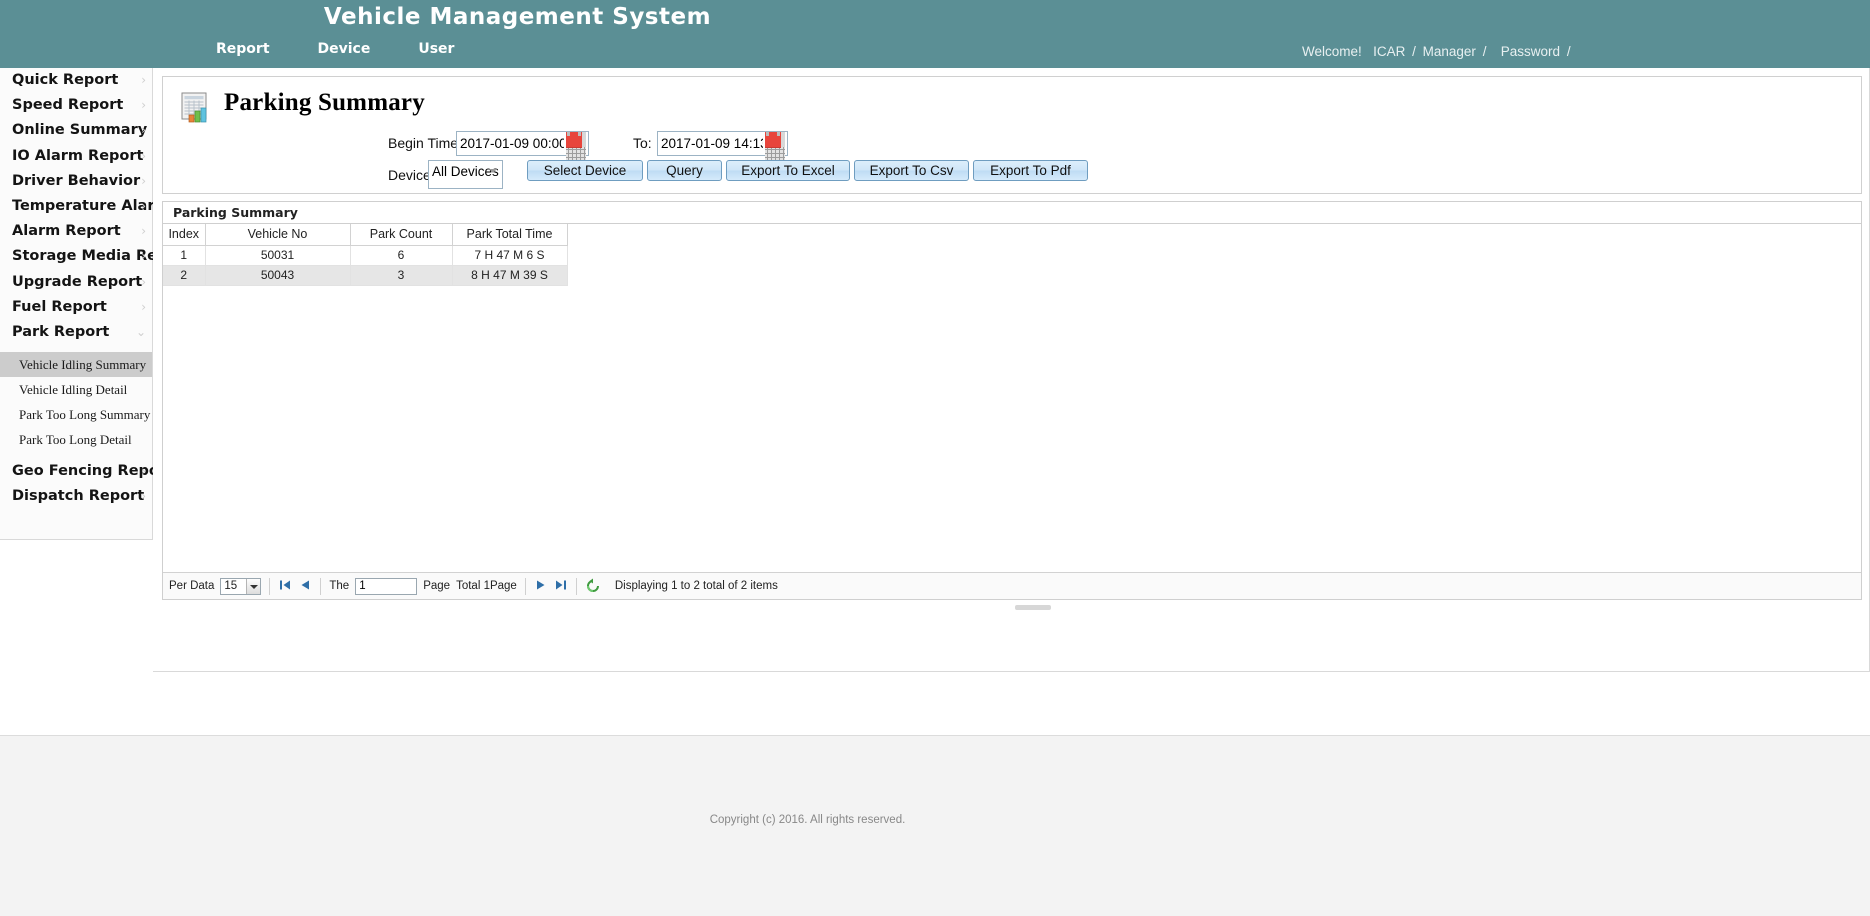  What do you see at coordinates (278, 255) in the screenshot?
I see `cell-vehicle-no: 50031` at bounding box center [278, 255].